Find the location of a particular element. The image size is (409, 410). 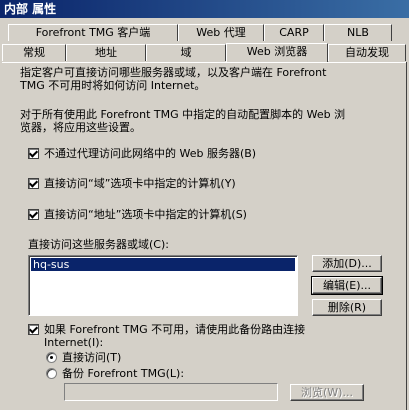

direct-access-listbox: hq-sus is located at coordinates (163, 285).